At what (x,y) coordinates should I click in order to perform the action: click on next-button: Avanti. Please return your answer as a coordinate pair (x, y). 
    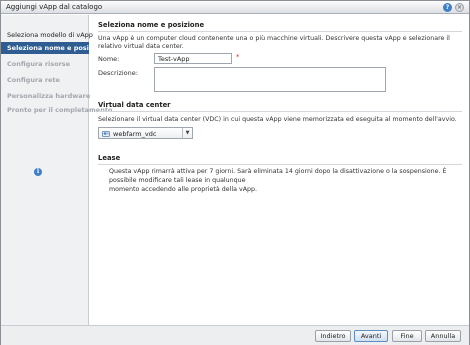
    Looking at the image, I should click on (371, 336).